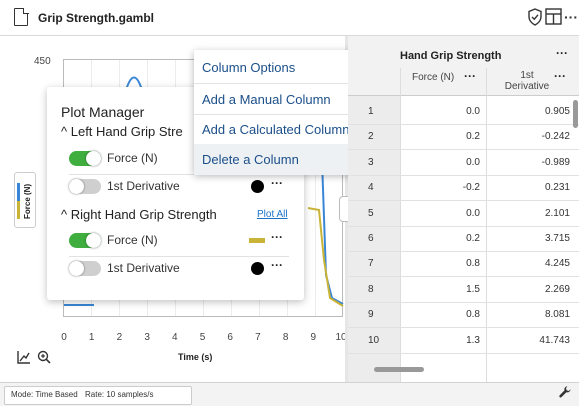 The height and width of the screenshot is (406, 579). Describe the element at coordinates (374, 340) in the screenshot. I see `row-number: 10` at that location.